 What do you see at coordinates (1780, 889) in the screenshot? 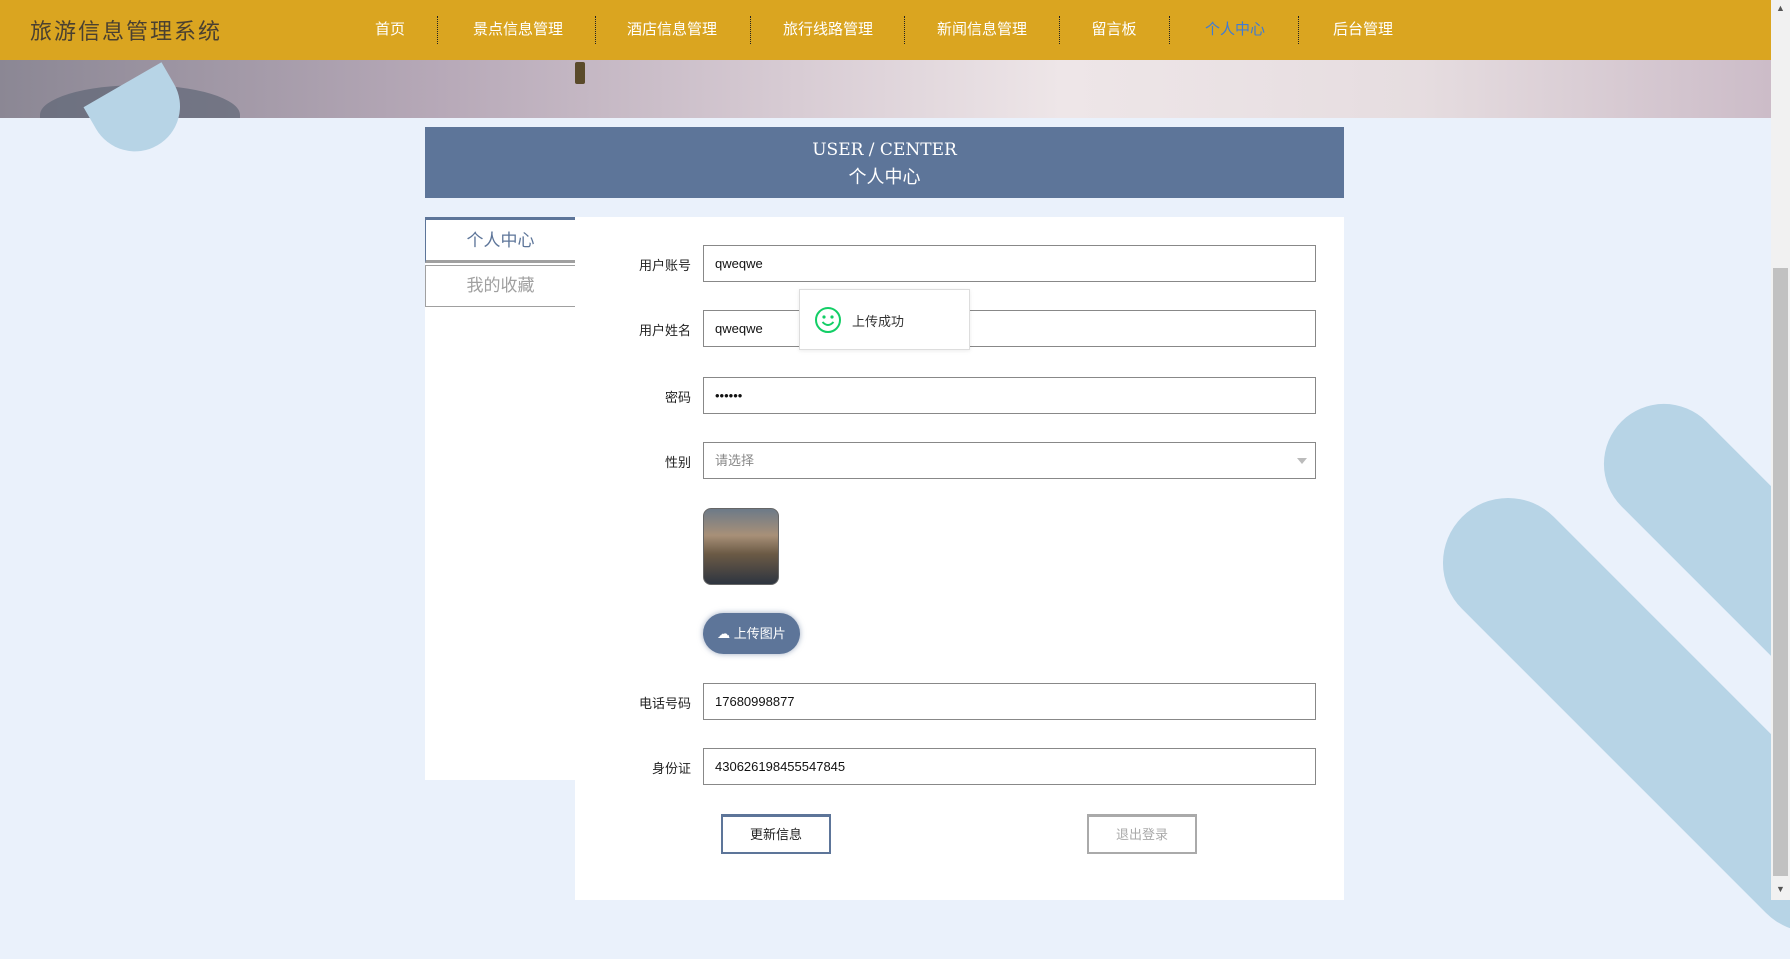
I see `scroll-down-icon: ▼` at bounding box center [1780, 889].